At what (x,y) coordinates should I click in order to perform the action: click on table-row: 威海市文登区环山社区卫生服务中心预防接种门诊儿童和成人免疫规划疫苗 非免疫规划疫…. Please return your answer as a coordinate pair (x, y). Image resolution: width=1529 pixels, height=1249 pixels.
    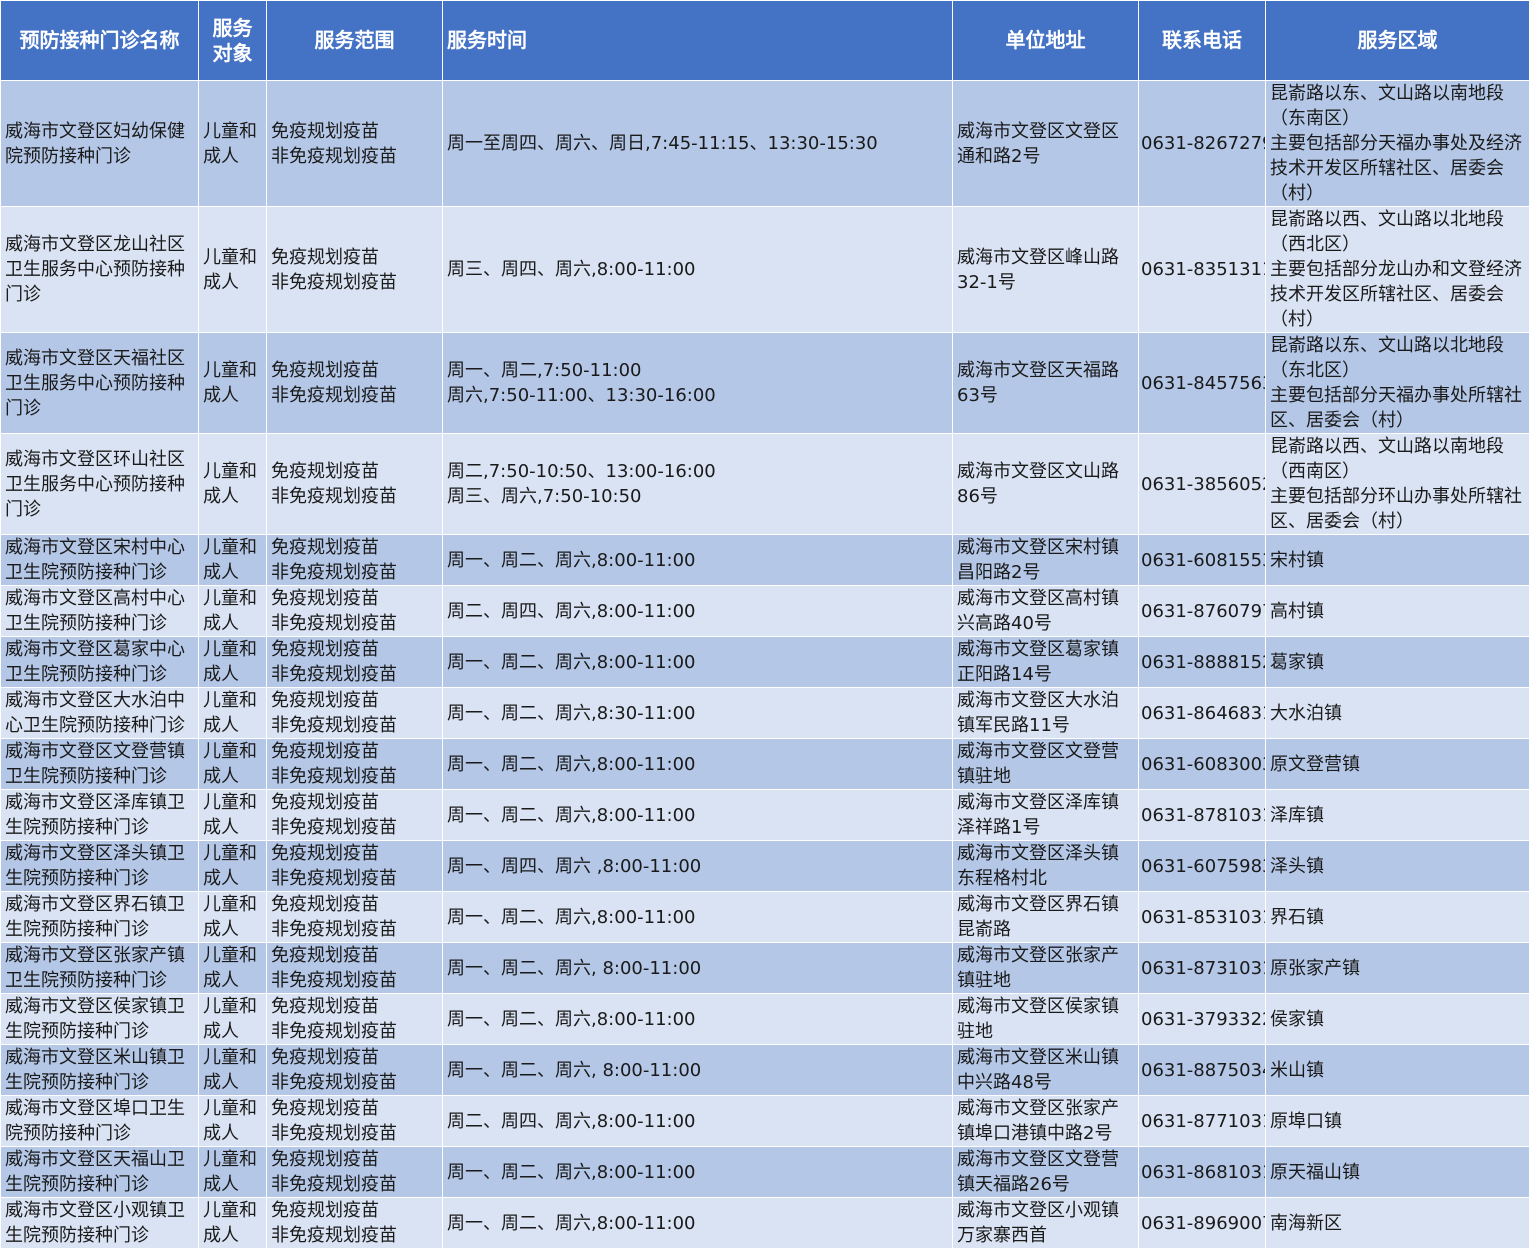
    Looking at the image, I should click on (765, 484).